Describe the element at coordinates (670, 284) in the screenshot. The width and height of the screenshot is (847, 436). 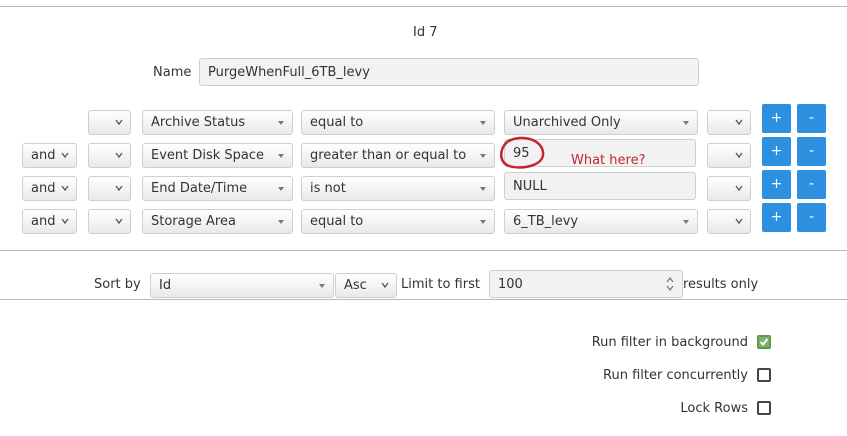
I see `spinner-icon` at that location.